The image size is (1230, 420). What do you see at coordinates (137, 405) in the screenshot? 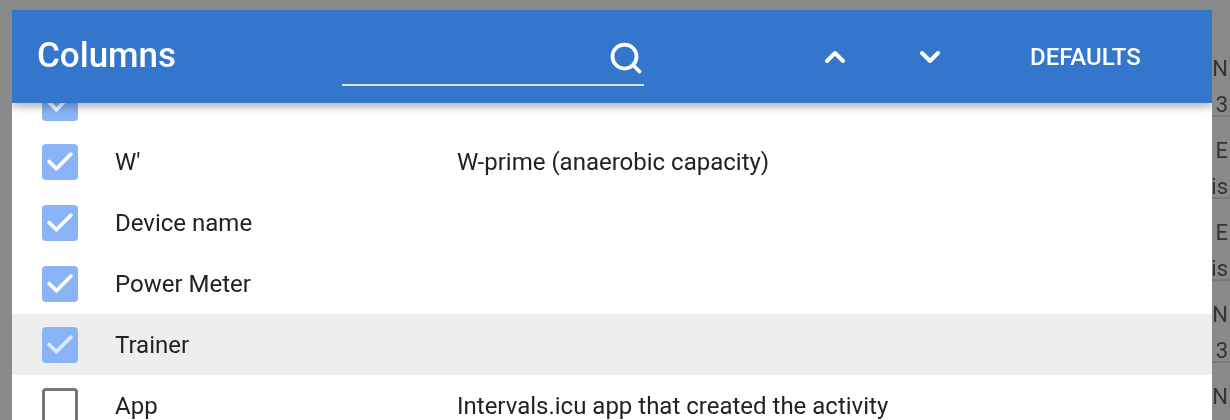
I see `column-label: App` at bounding box center [137, 405].